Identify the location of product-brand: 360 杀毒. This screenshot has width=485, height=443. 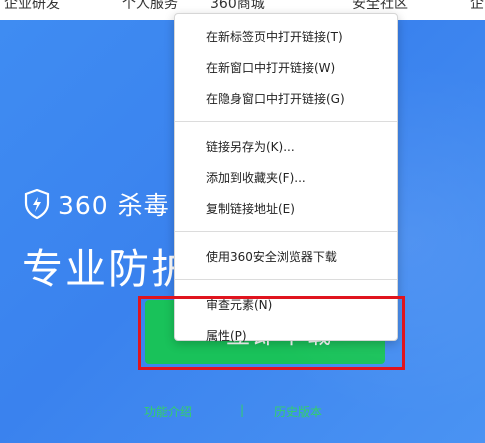
(97, 204).